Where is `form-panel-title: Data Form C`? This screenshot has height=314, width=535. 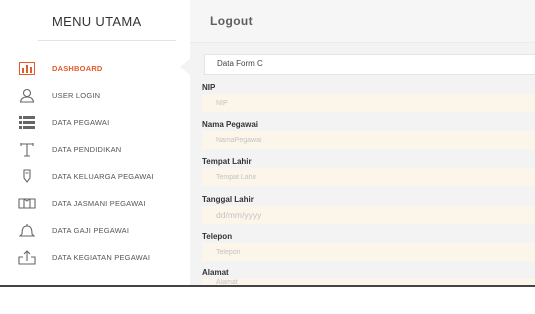 form-panel-title: Data Form C is located at coordinates (240, 63).